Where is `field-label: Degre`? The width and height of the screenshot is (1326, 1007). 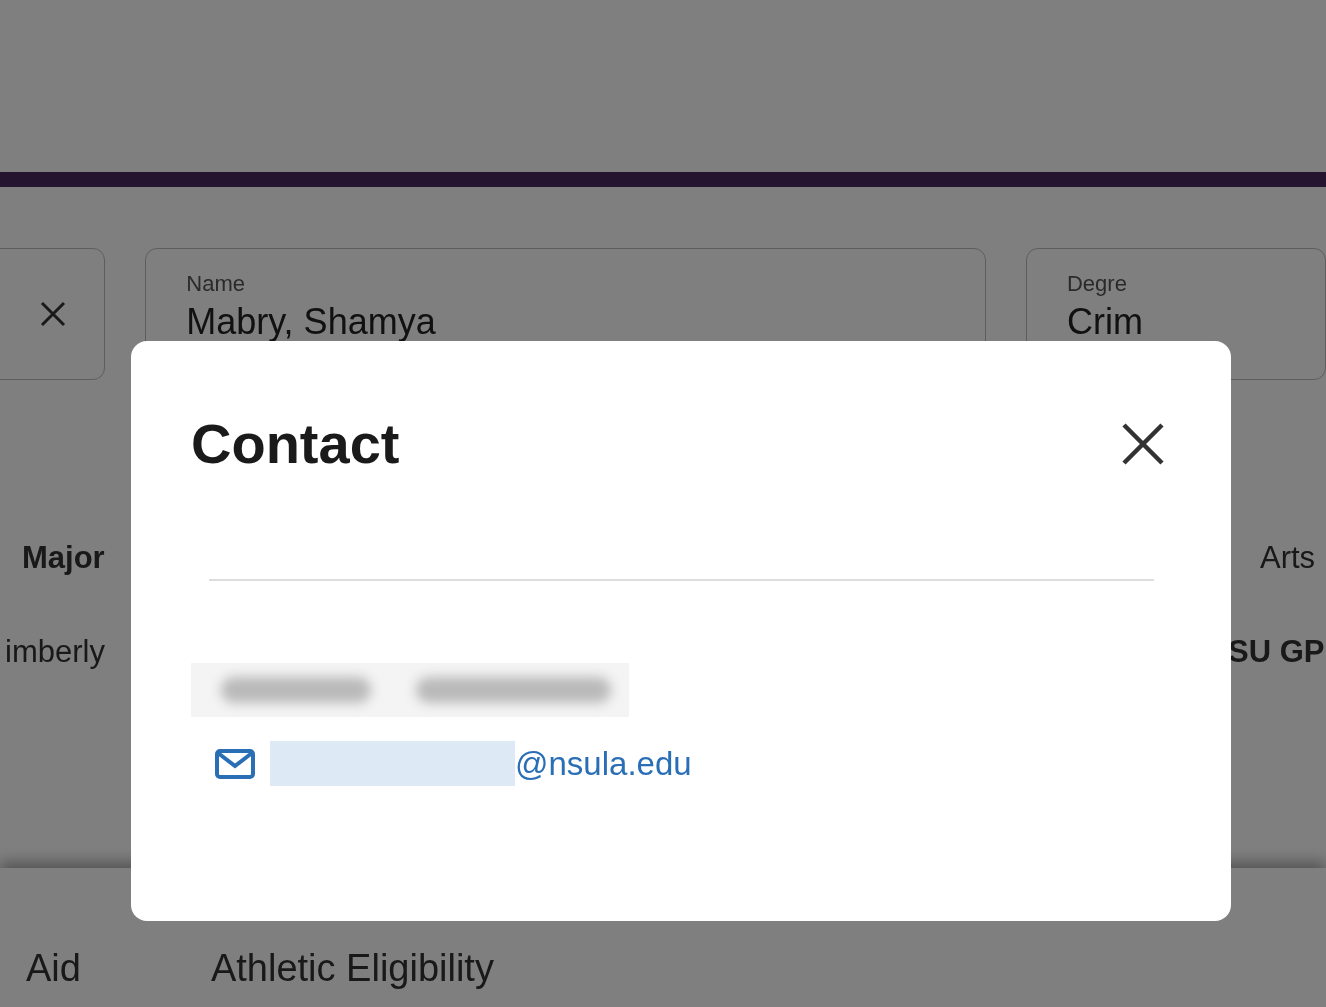
field-label: Degre is located at coordinates (1097, 284).